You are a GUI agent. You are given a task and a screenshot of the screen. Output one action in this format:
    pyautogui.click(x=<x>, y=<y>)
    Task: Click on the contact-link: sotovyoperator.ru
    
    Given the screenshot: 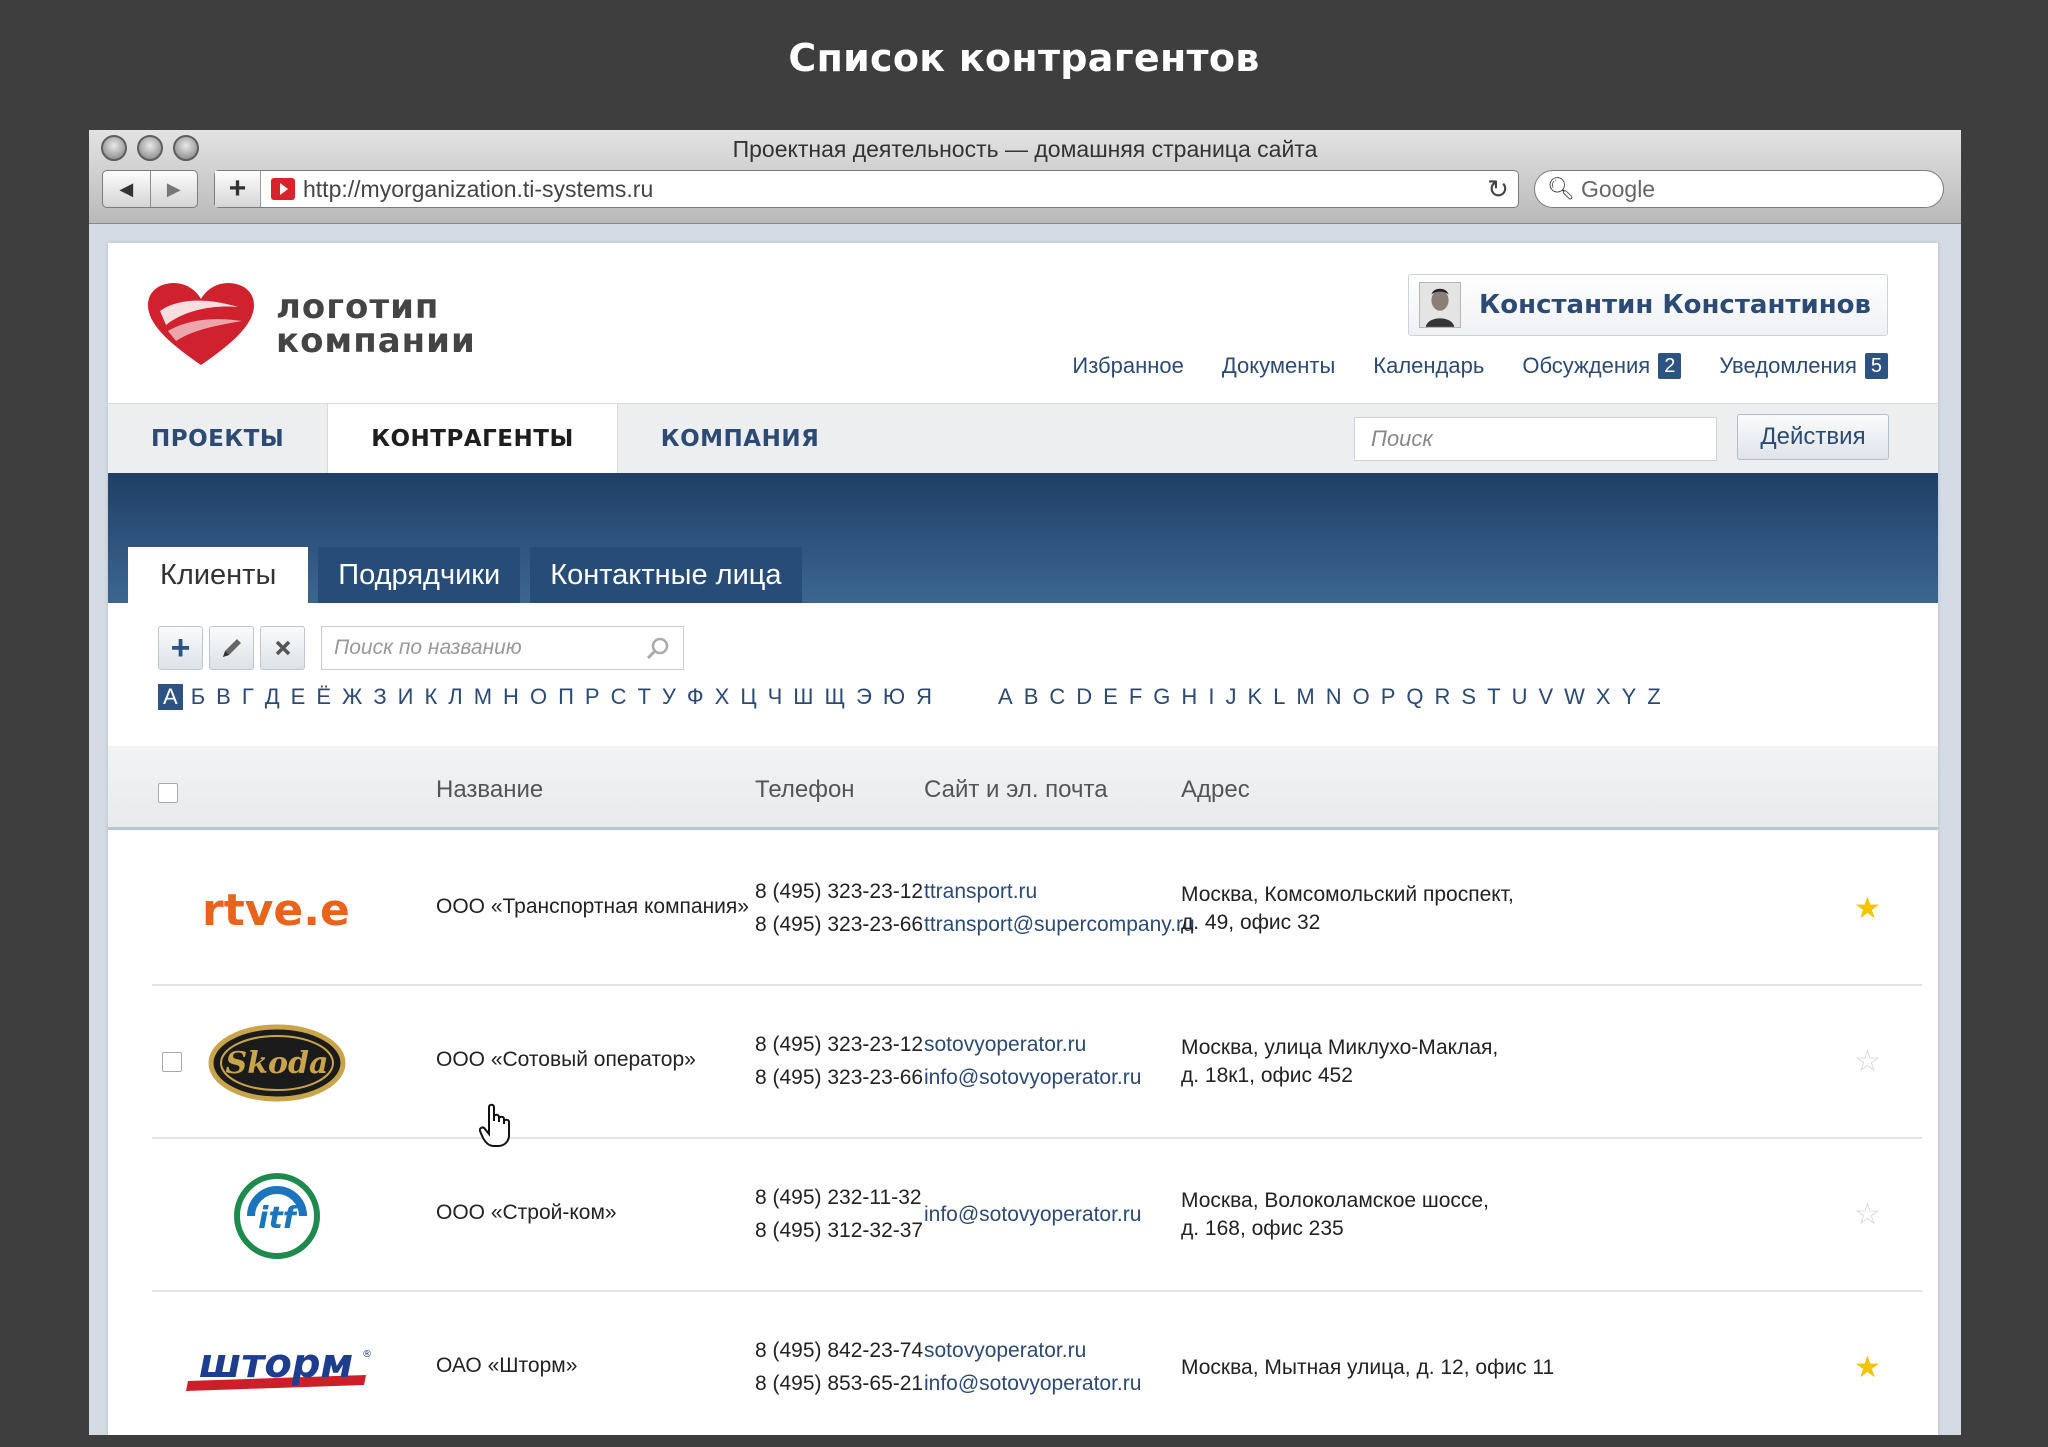 What is the action you would take?
    pyautogui.click(x=1032, y=1044)
    